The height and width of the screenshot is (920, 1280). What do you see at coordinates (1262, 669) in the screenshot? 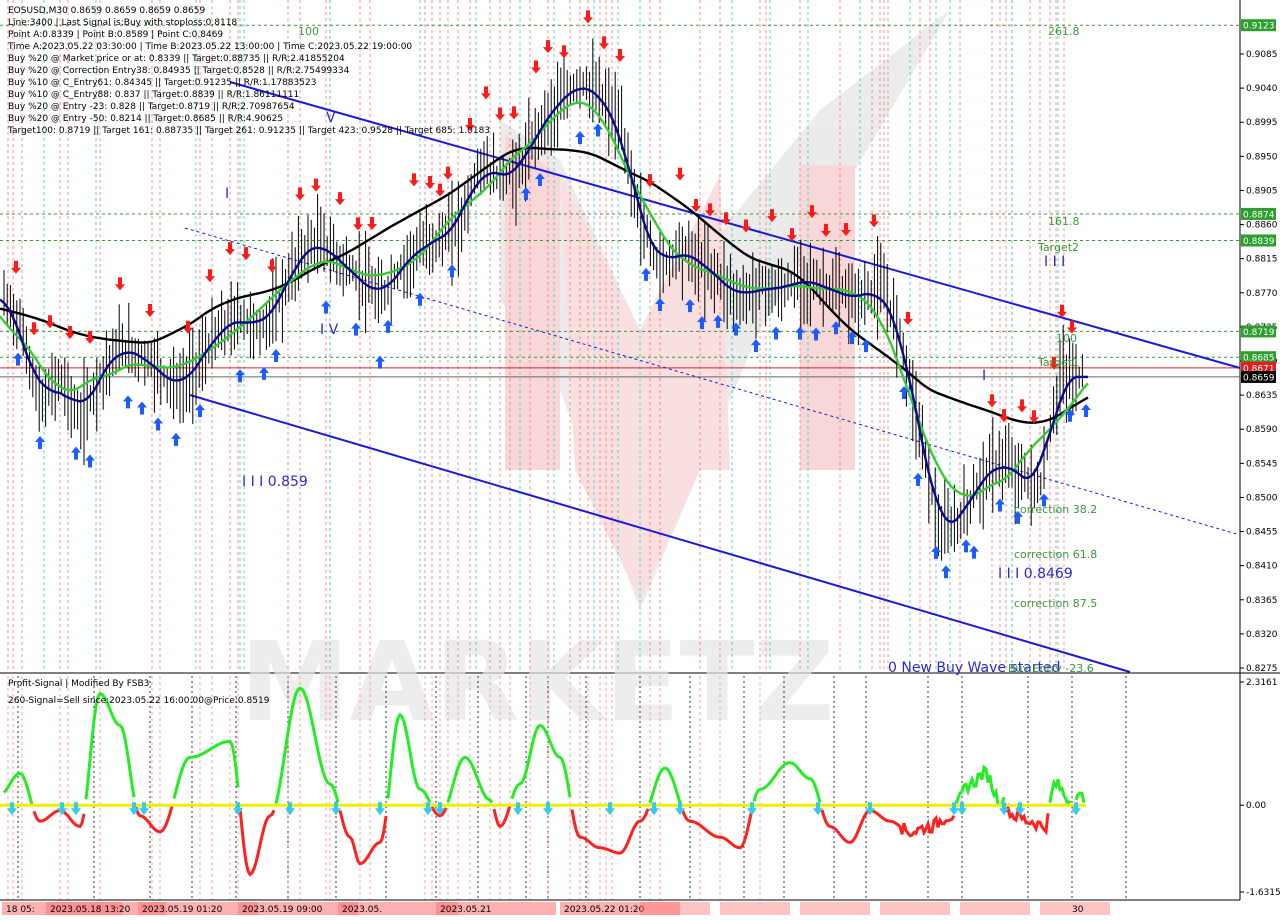
I see `y-tick-label: 0.8275` at bounding box center [1262, 669].